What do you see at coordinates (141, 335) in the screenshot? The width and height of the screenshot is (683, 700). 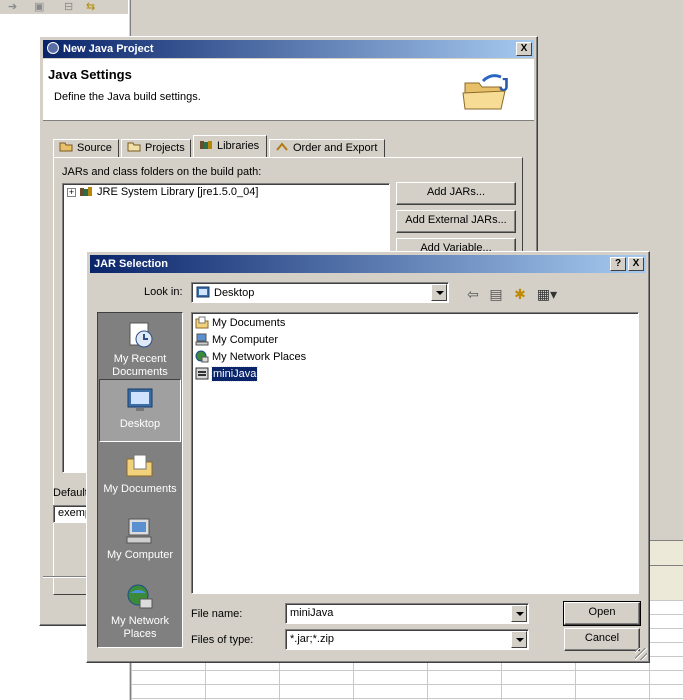 I see `recent-documents-icon` at bounding box center [141, 335].